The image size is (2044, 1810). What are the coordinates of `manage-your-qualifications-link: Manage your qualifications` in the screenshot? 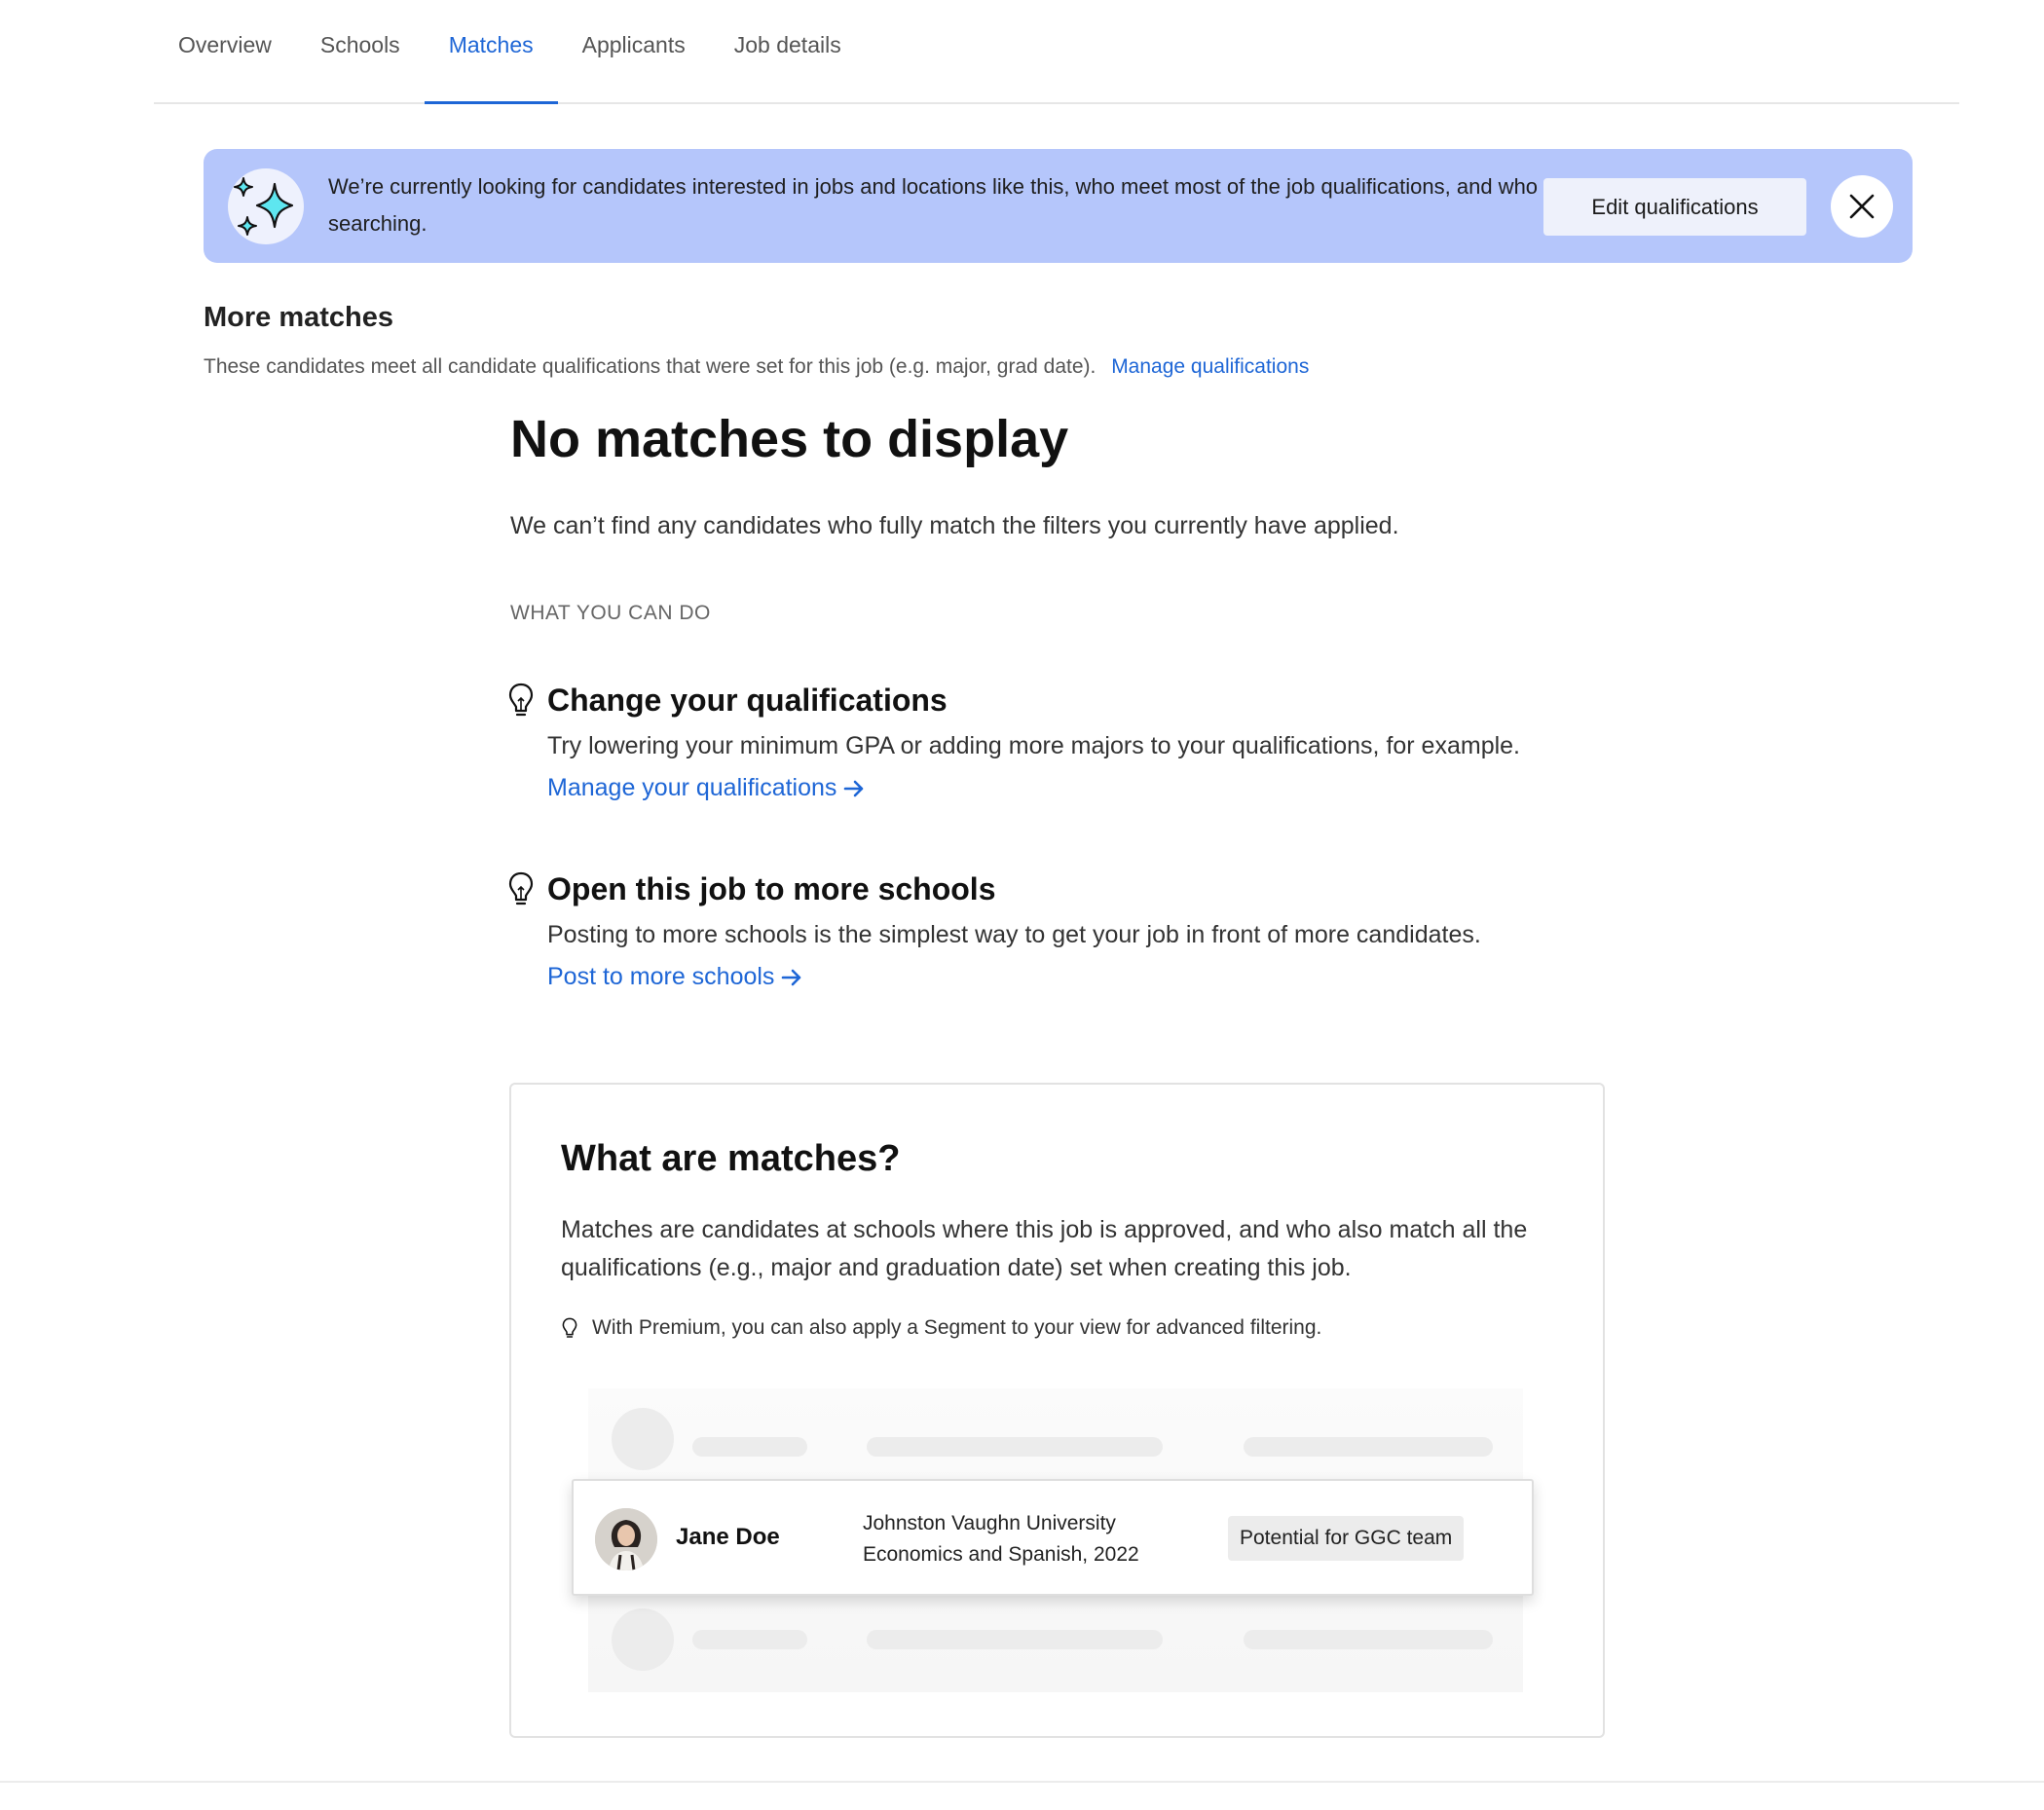 It's located at (706, 788).